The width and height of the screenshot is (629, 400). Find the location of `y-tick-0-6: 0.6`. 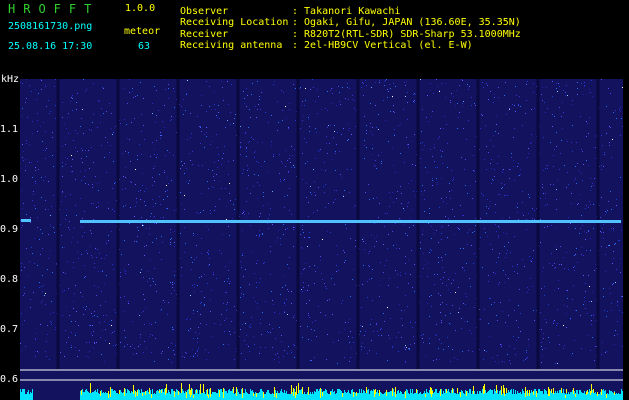

y-tick-0-6: 0.6 is located at coordinates (9, 379).